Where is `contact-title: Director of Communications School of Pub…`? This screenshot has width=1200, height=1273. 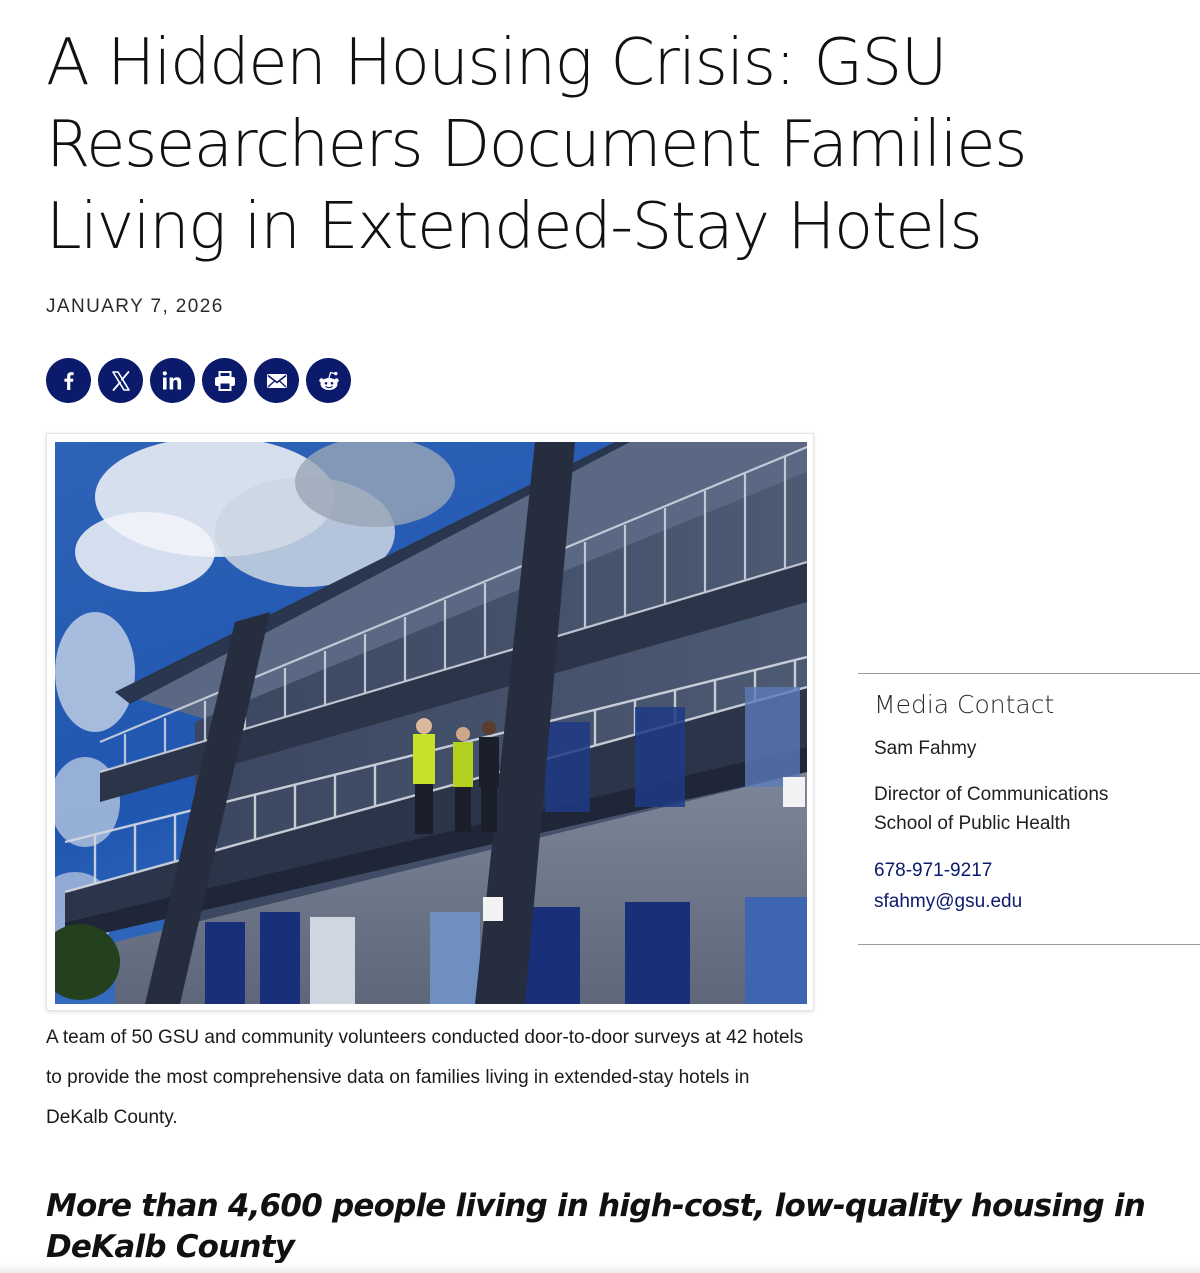 contact-title: Director of Communications School of Pub… is located at coordinates (991, 809).